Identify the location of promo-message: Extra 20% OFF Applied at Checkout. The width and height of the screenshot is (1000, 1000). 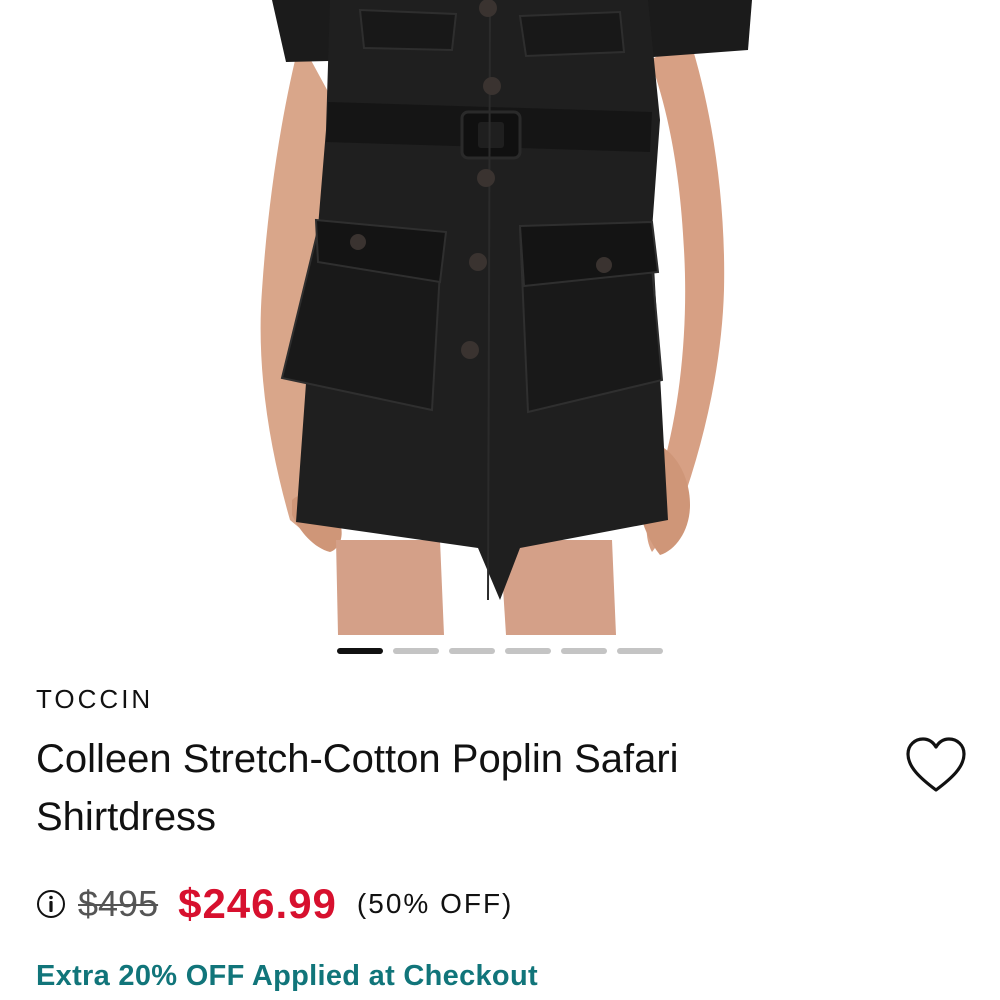
(287, 976).